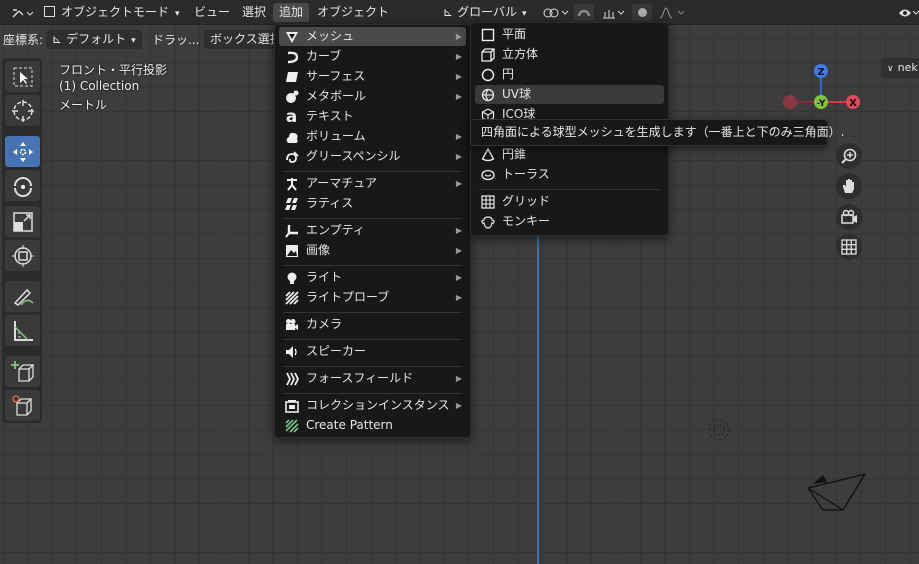 Image resolution: width=919 pixels, height=564 pixels. Describe the element at coordinates (112, 12) in the screenshot. I see `mode-select: オブジェクトモード ▾` at that location.